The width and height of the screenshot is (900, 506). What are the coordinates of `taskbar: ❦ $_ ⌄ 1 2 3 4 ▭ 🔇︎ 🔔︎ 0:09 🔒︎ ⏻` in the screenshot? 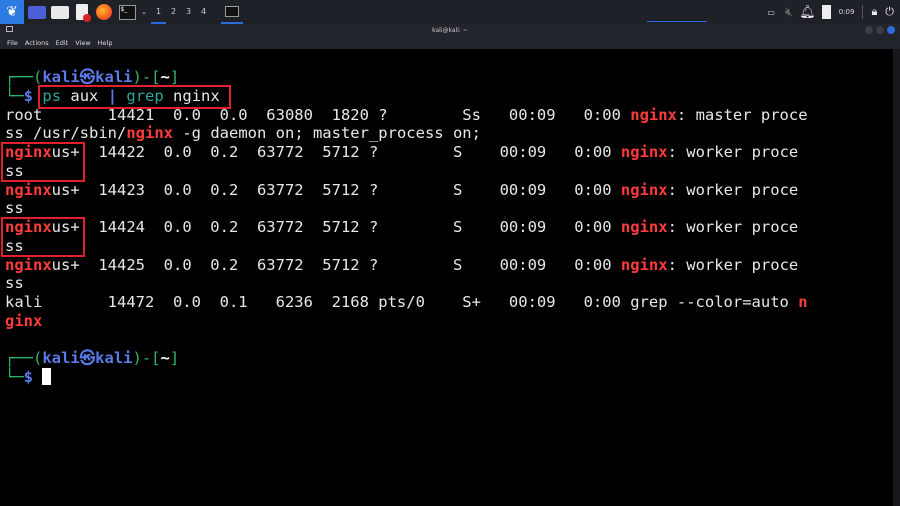 It's located at (450, 12).